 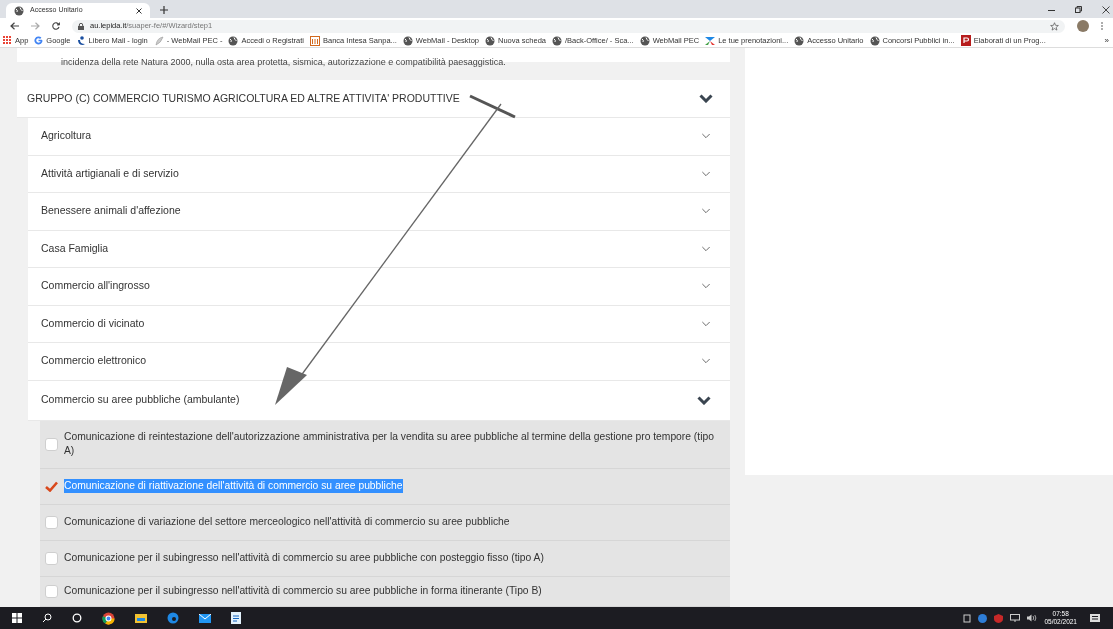 I want to click on accordion-header: Benessere animali d'affezione, so click(x=379, y=212).